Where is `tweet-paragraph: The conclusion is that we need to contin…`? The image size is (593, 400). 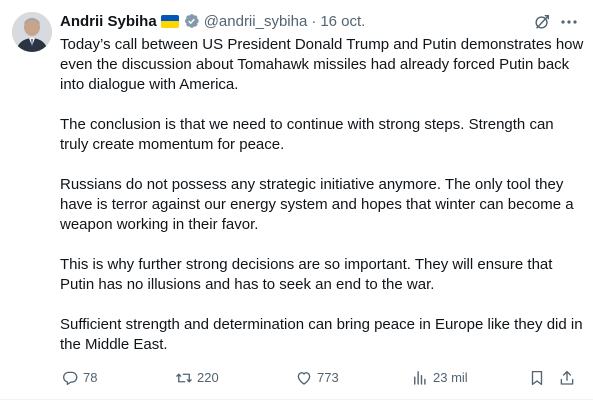 tweet-paragraph: The conclusion is that we need to contin… is located at coordinates (307, 134).